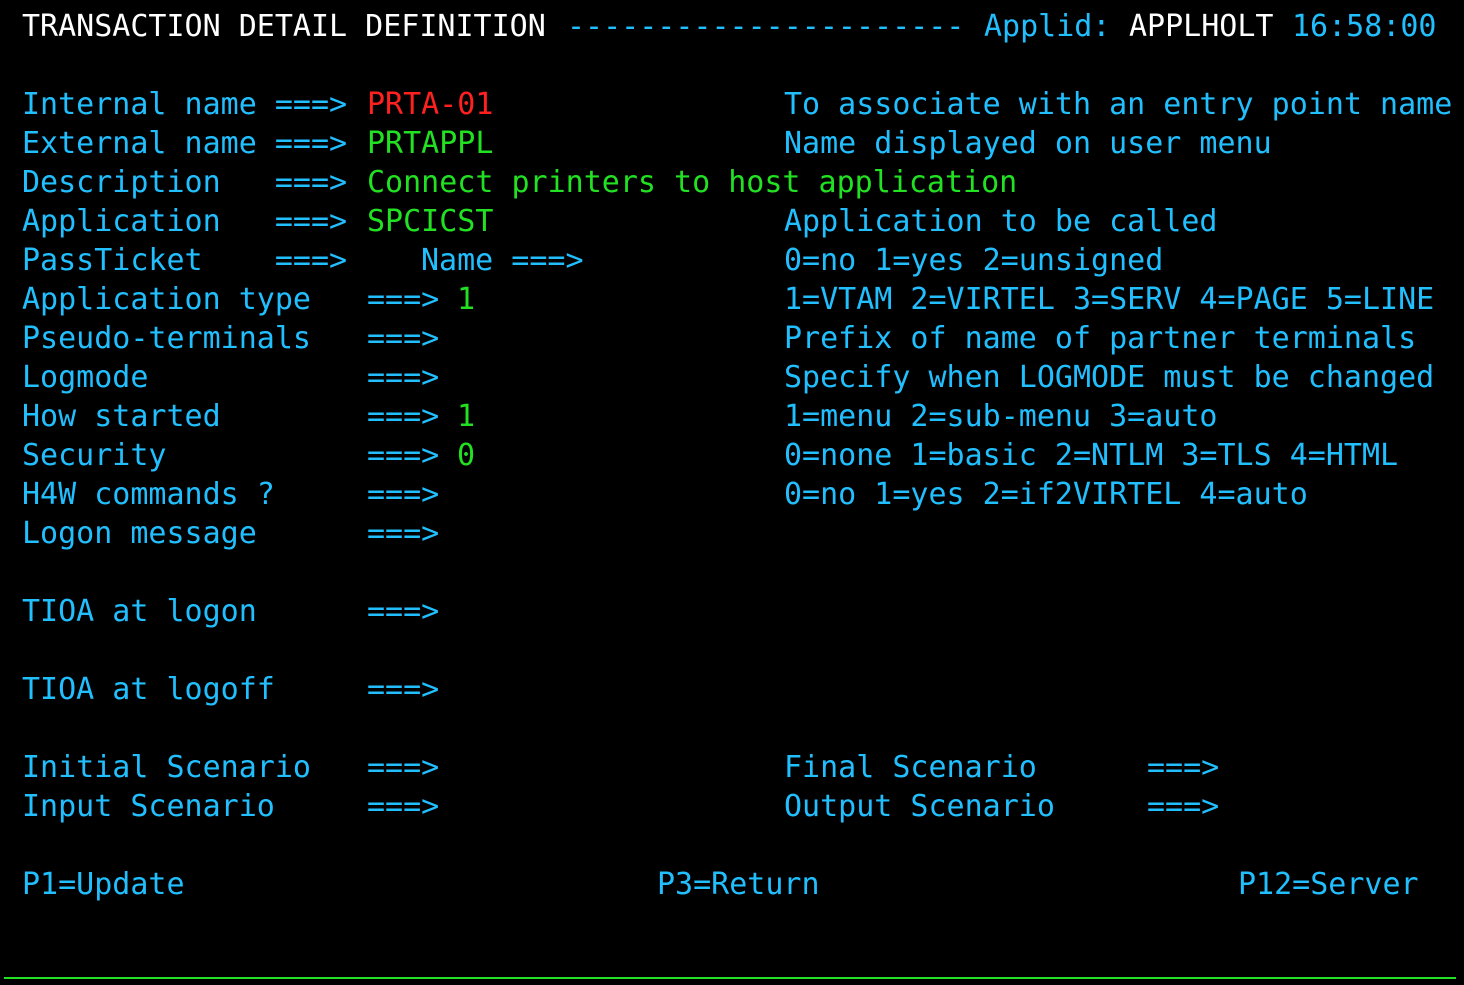 The image size is (1464, 985). What do you see at coordinates (1109, 299) in the screenshot?
I see `application-type-help: 1=VTAM 2=VIRTEL 3=SERV 4=PAGE 5=LINE` at bounding box center [1109, 299].